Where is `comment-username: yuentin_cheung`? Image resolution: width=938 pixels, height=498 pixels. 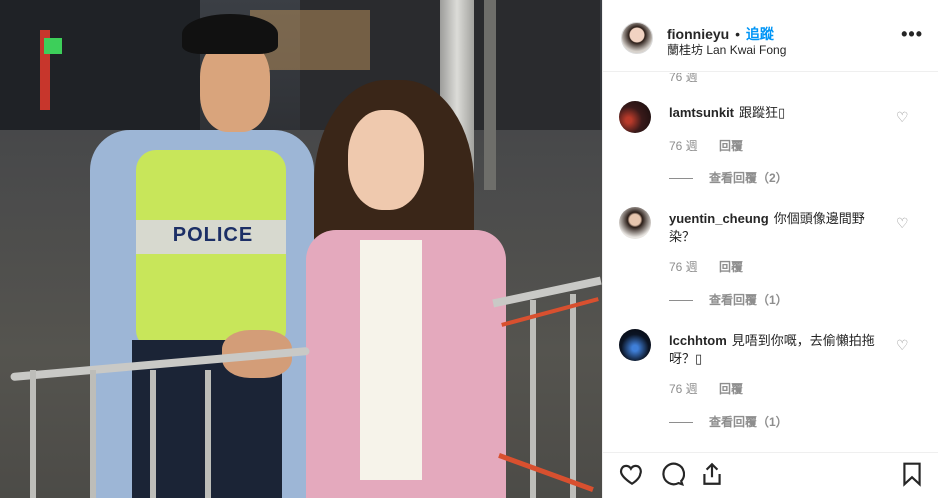 comment-username: yuentin_cheung is located at coordinates (719, 218).